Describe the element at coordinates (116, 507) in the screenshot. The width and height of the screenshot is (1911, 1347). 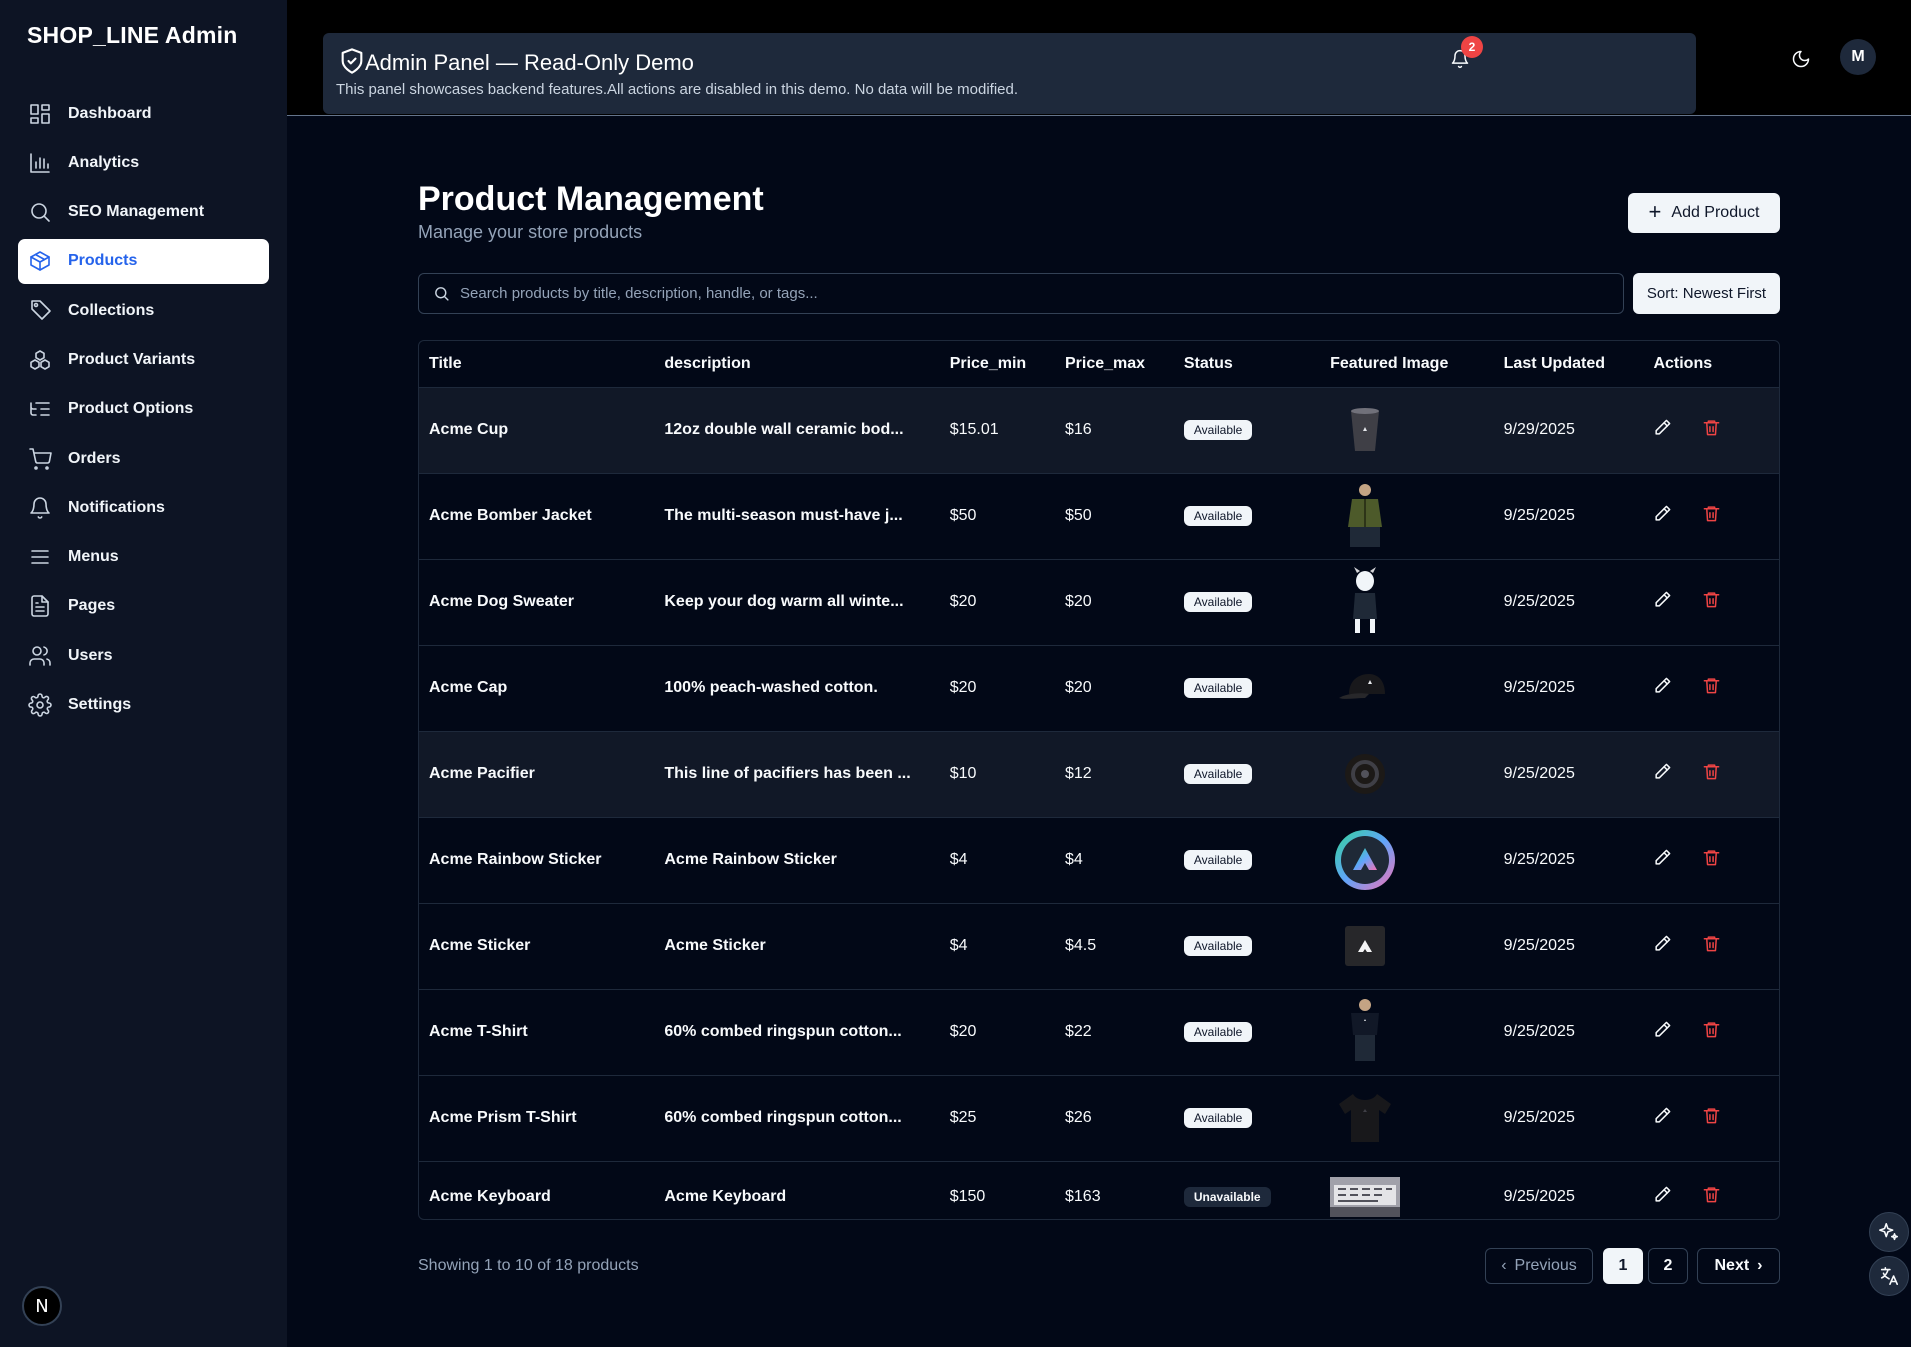
I see `sidebar-item-label: Notifications` at that location.